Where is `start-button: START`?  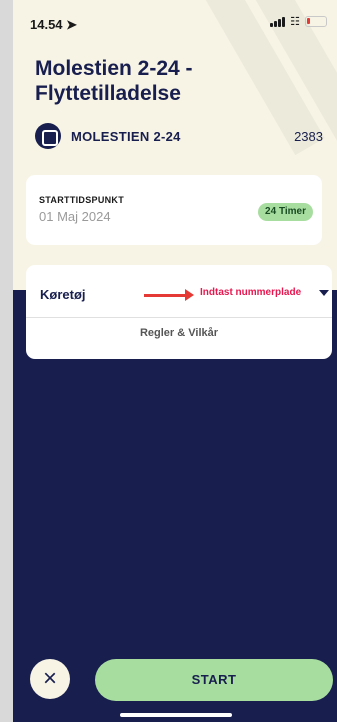 start-button: START is located at coordinates (214, 680).